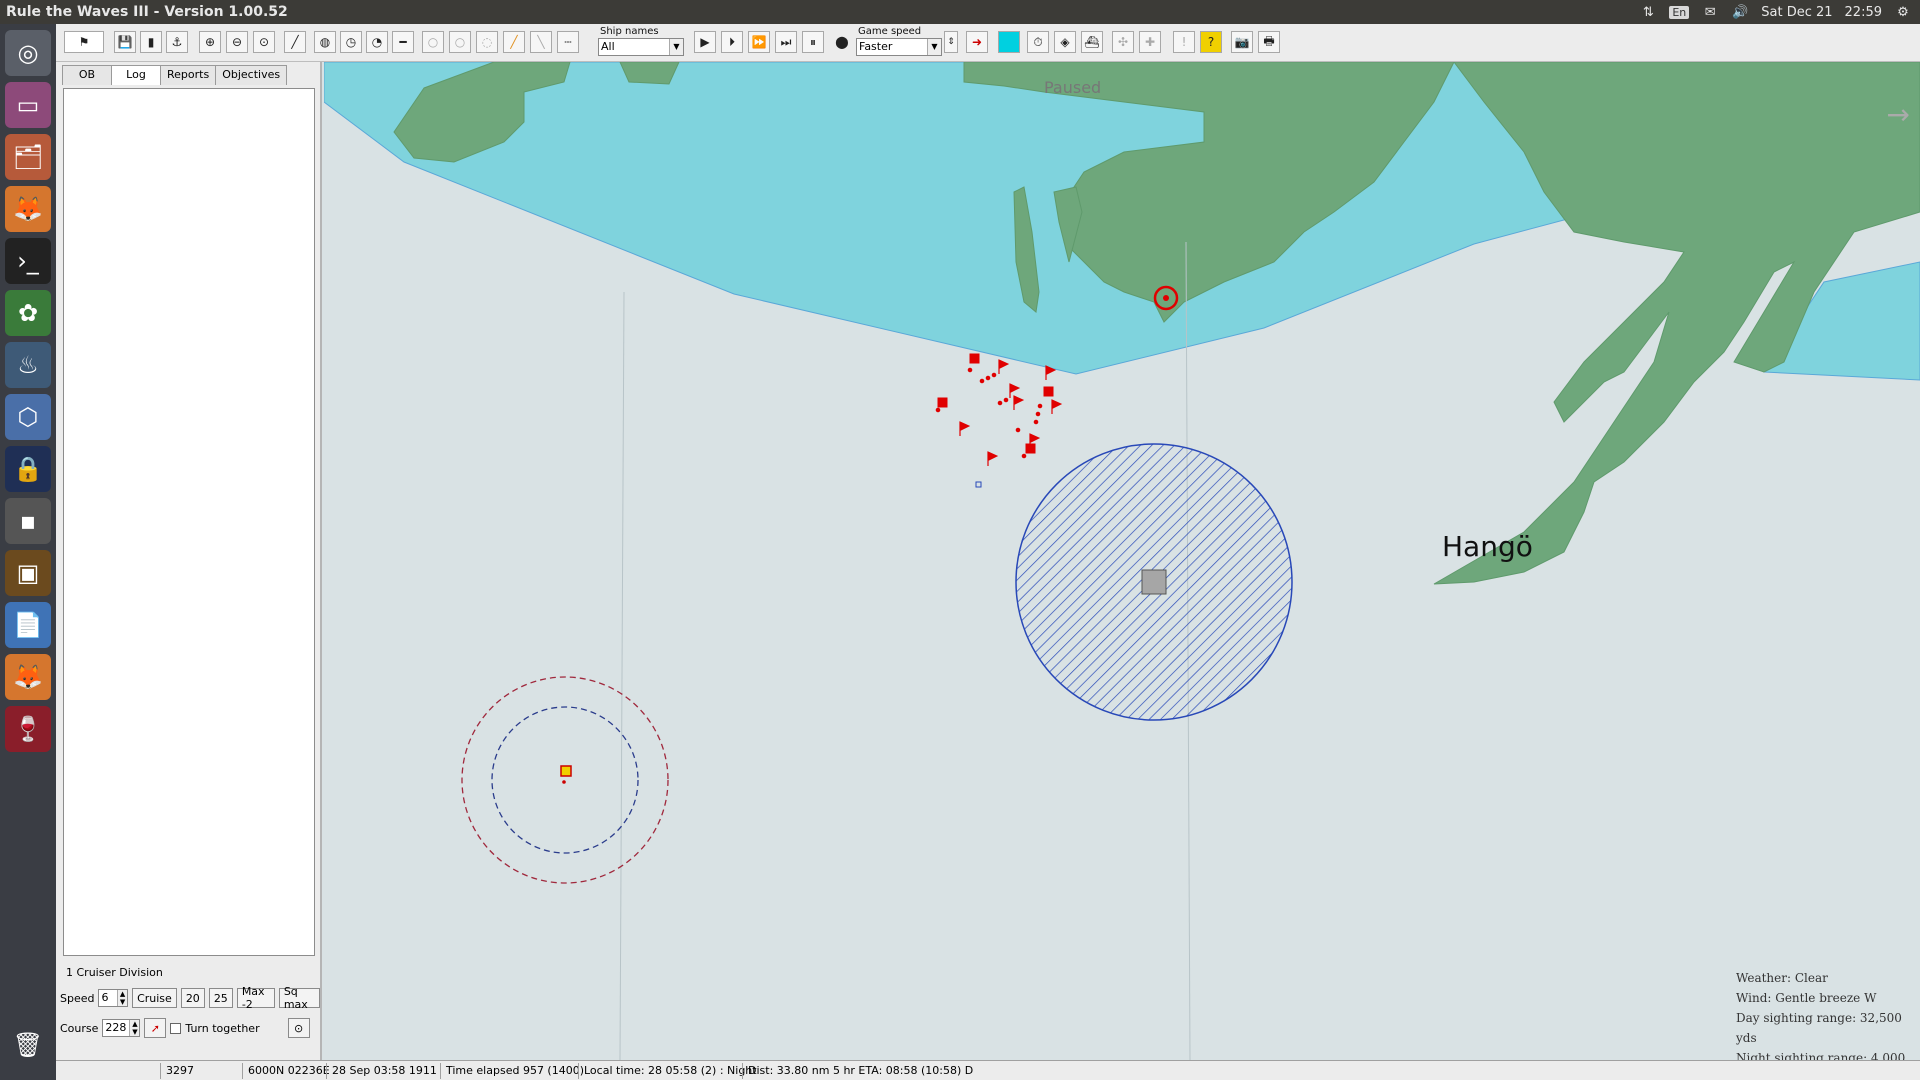  I want to click on faster-icon: ⏭, so click(786, 42).